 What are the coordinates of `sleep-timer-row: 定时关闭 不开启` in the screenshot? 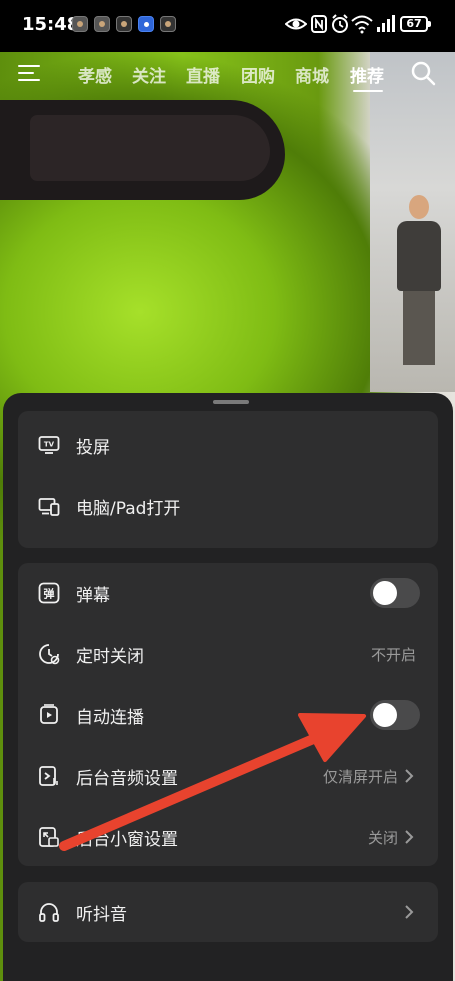 It's located at (228, 654).